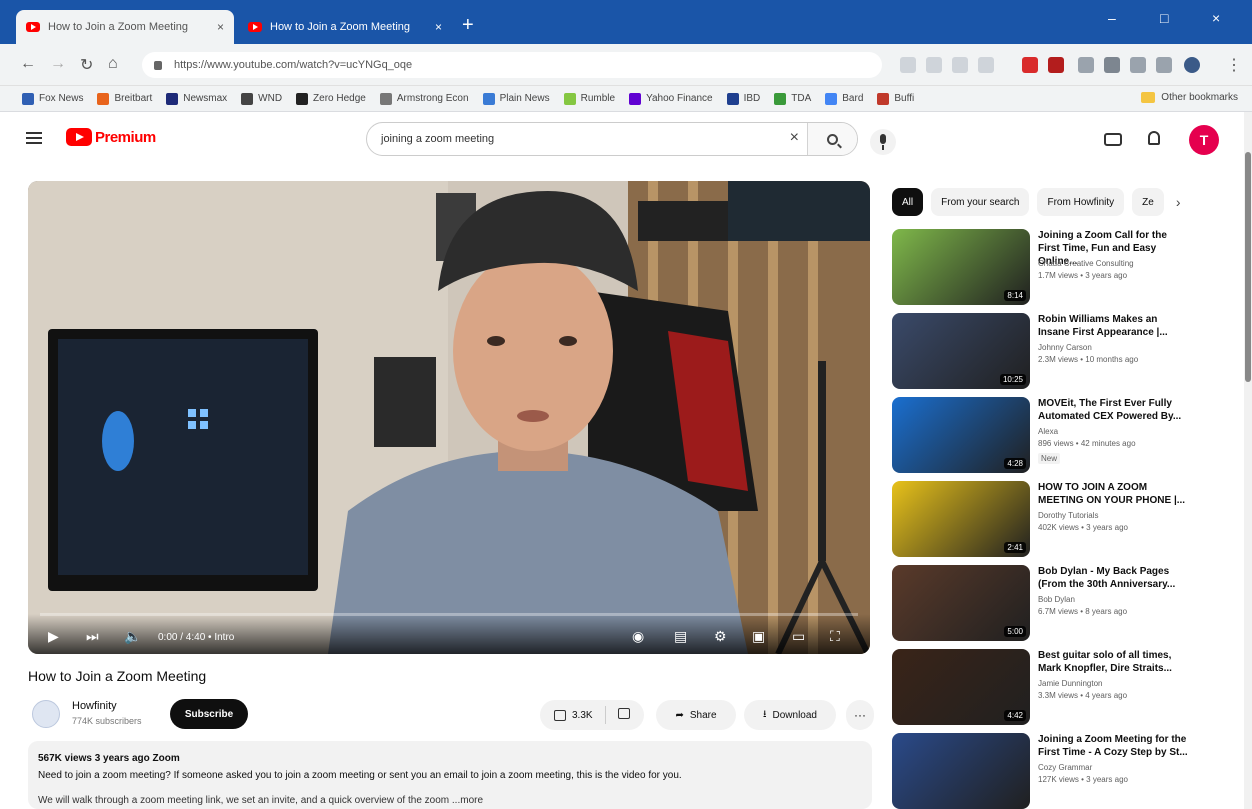  I want to click on account-avatar: T, so click(1204, 140).